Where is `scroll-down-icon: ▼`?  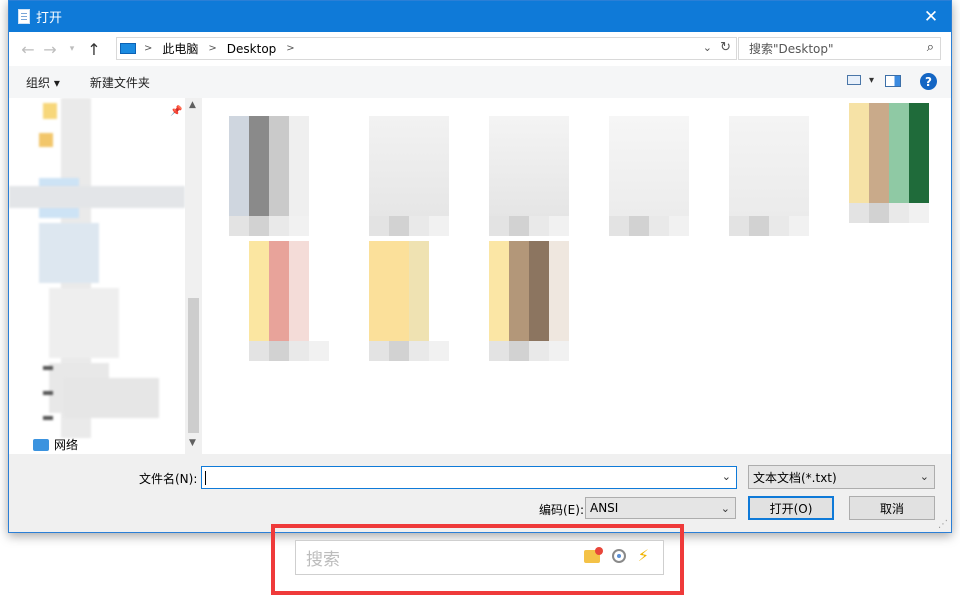
scroll-down-icon: ▼ is located at coordinates (192, 443).